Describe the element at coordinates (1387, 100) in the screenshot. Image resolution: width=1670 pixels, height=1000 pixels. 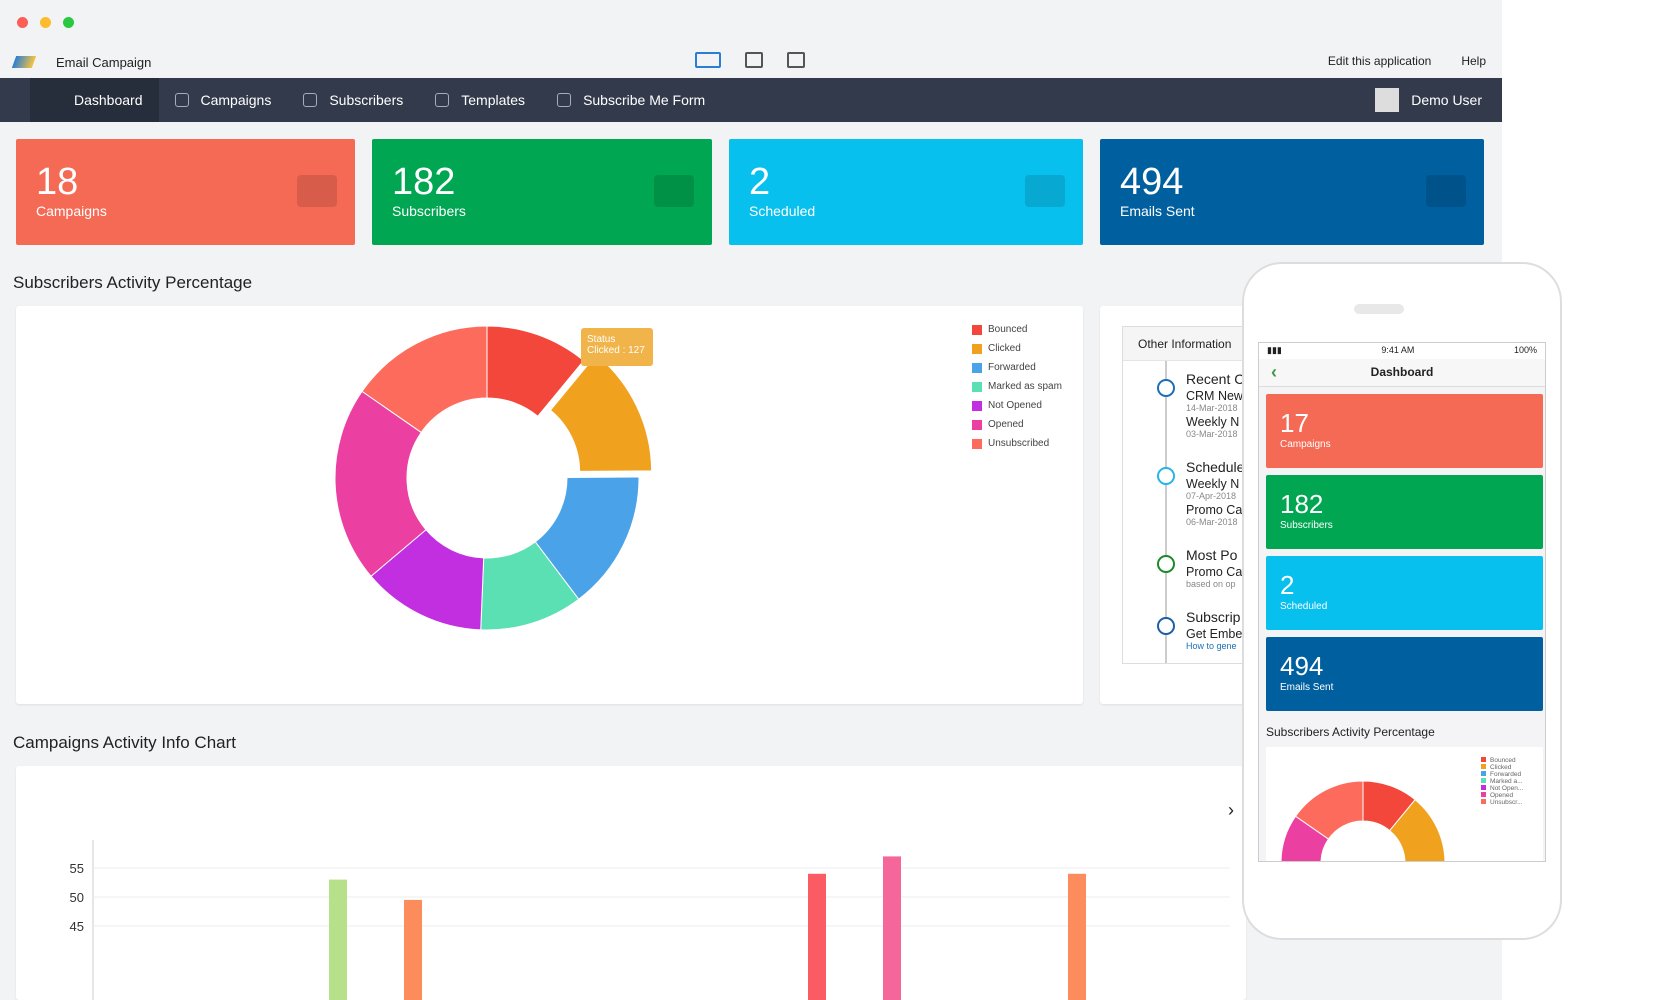
I see `avatar` at that location.